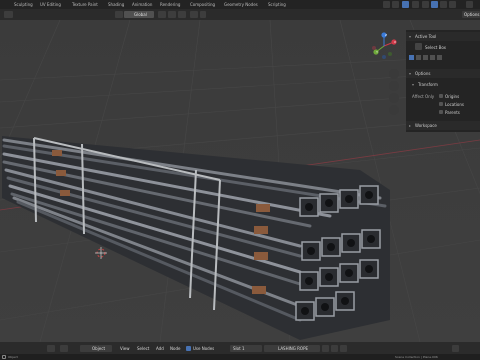 This screenshot has width=480, height=360. I want to click on viewport-gizmo-icon, so click(395, 4).